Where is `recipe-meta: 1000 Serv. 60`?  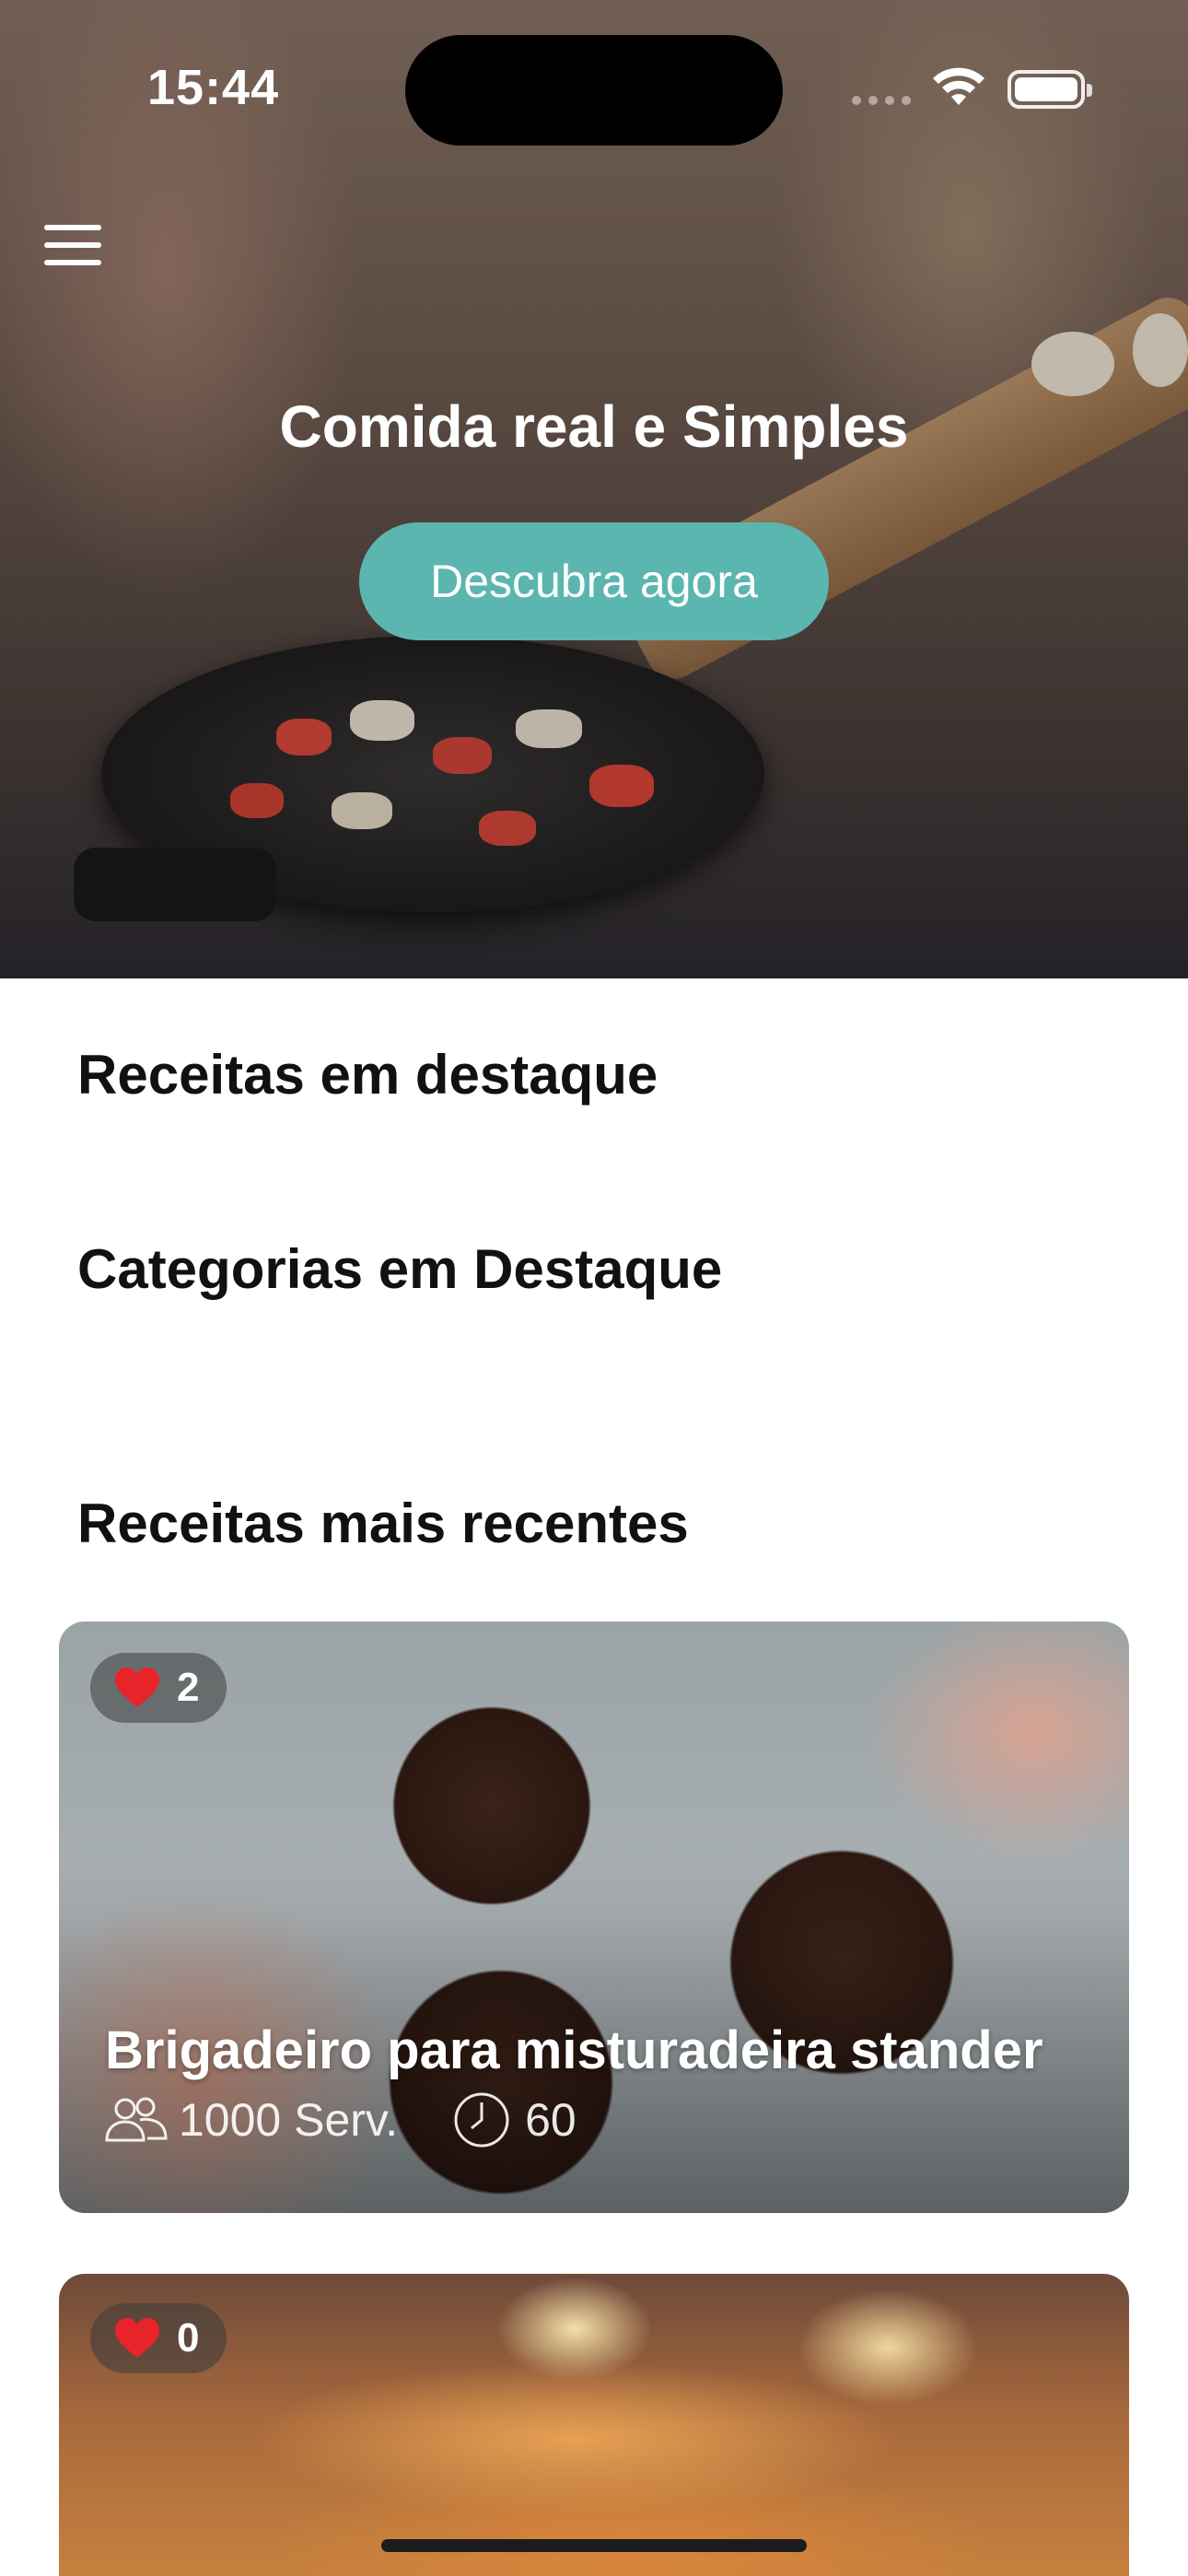
recipe-meta: 1000 Serv. 60 is located at coordinates (340, 2120).